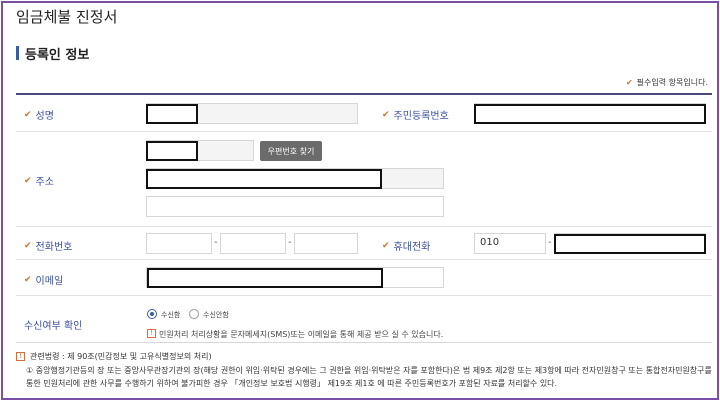 The width and height of the screenshot is (720, 401). Describe the element at coordinates (179, 243) in the screenshot. I see `phone-part1-input` at that location.